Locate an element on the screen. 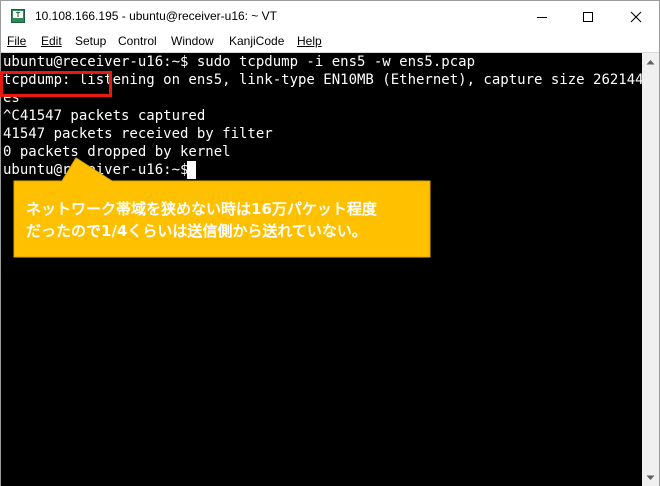  minimize-button is located at coordinates (542, 16).